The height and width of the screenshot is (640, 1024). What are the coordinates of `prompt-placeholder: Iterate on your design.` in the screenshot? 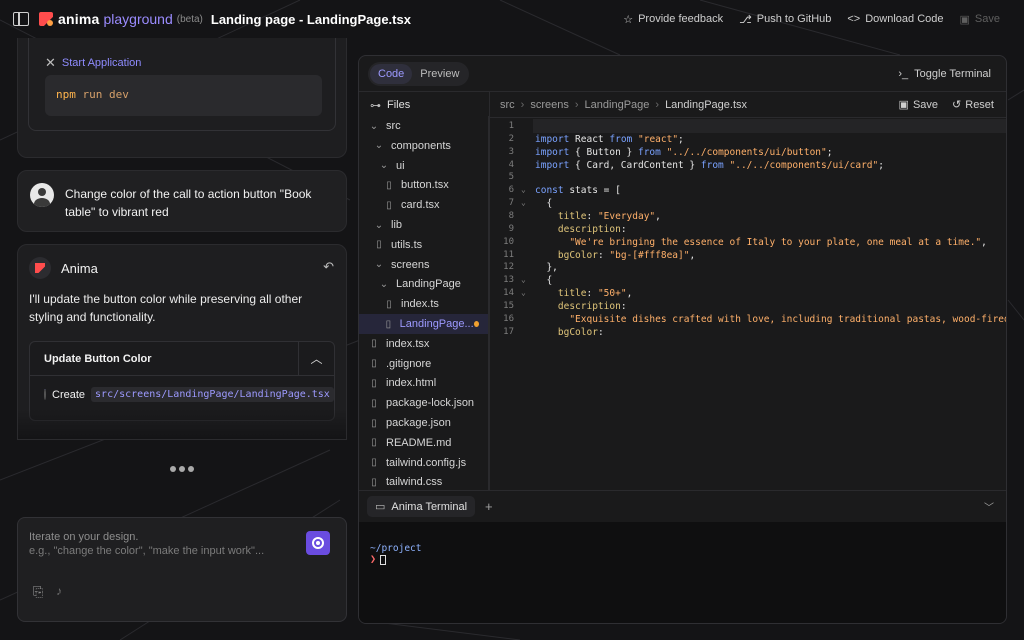 It's located at (84, 537).